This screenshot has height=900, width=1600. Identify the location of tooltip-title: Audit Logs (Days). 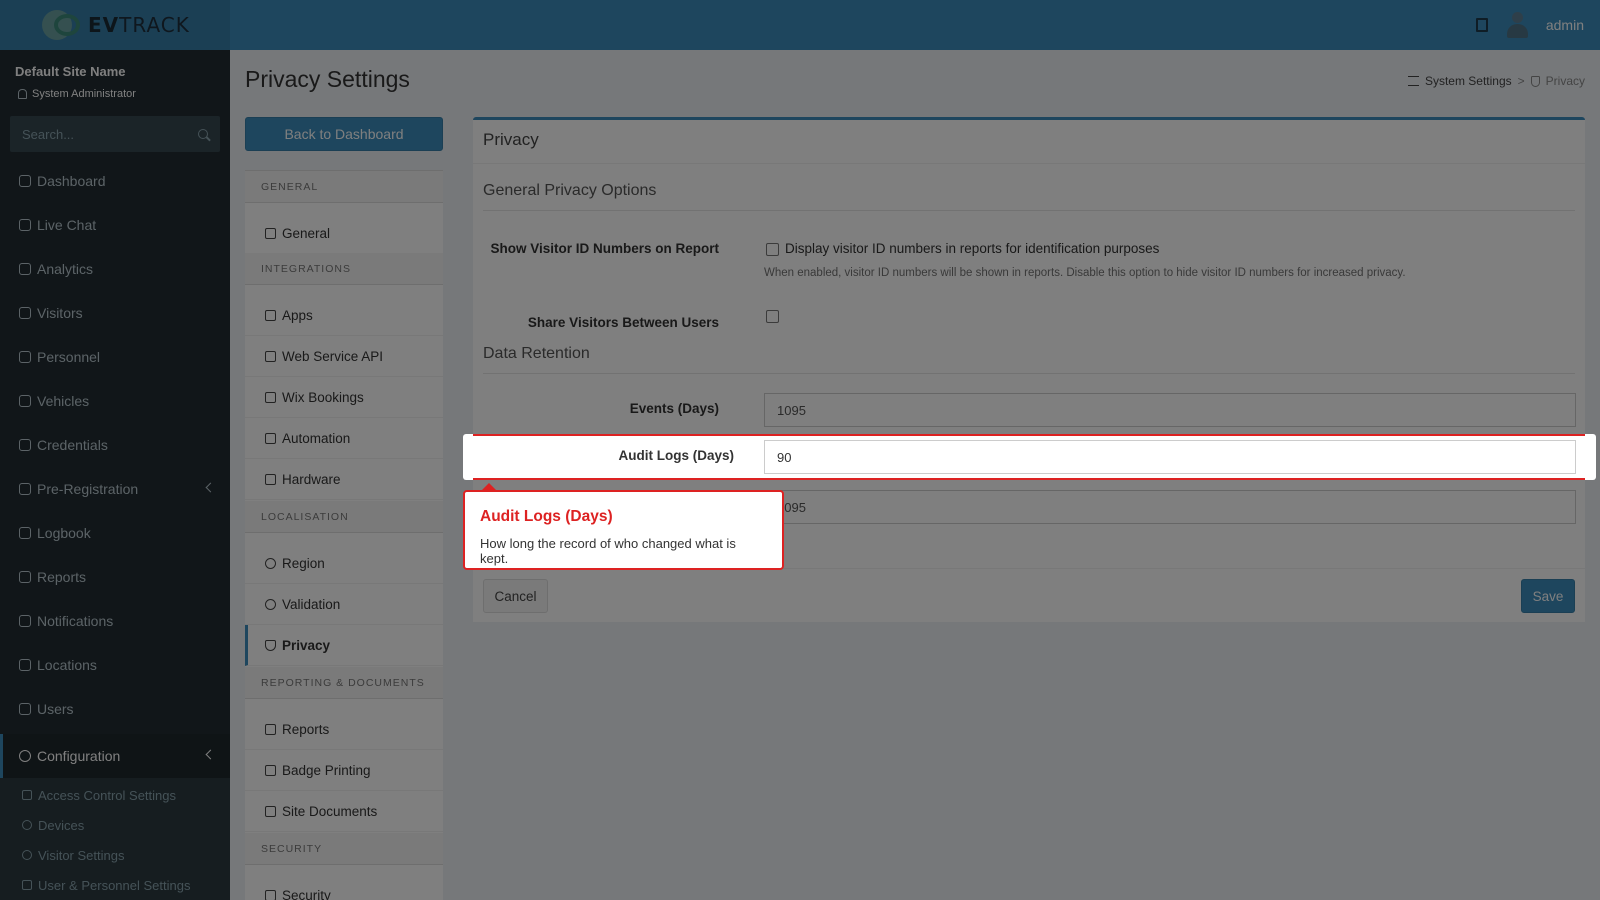
(546, 516).